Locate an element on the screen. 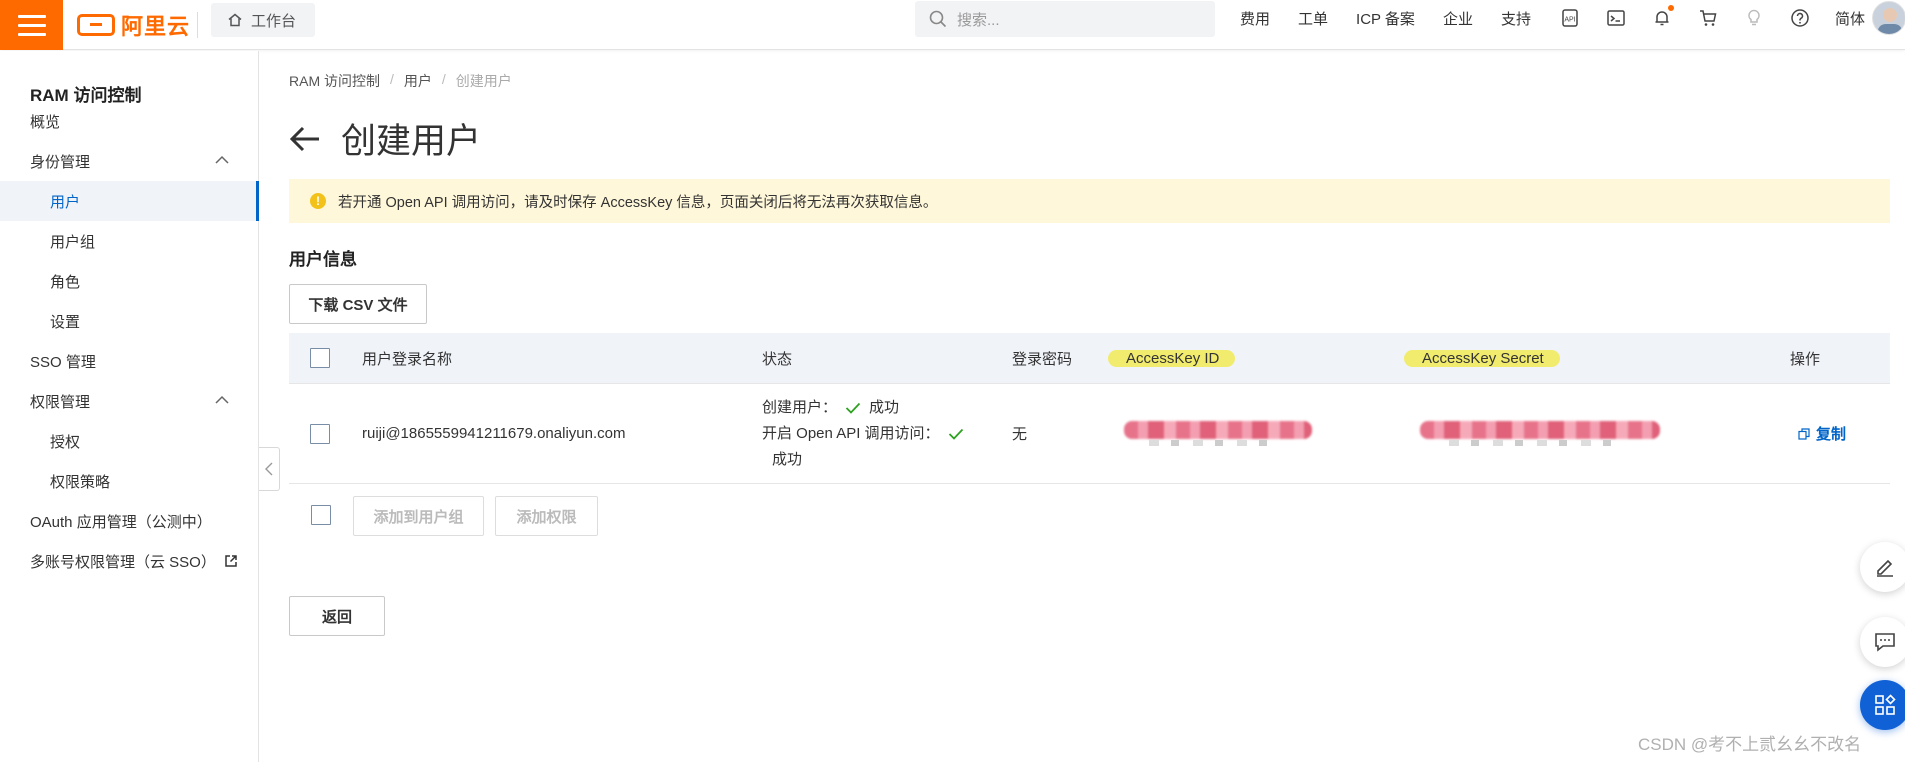 The height and width of the screenshot is (762, 1905). accesskey-secret-redacted-shadow is located at coordinates (1534, 443).